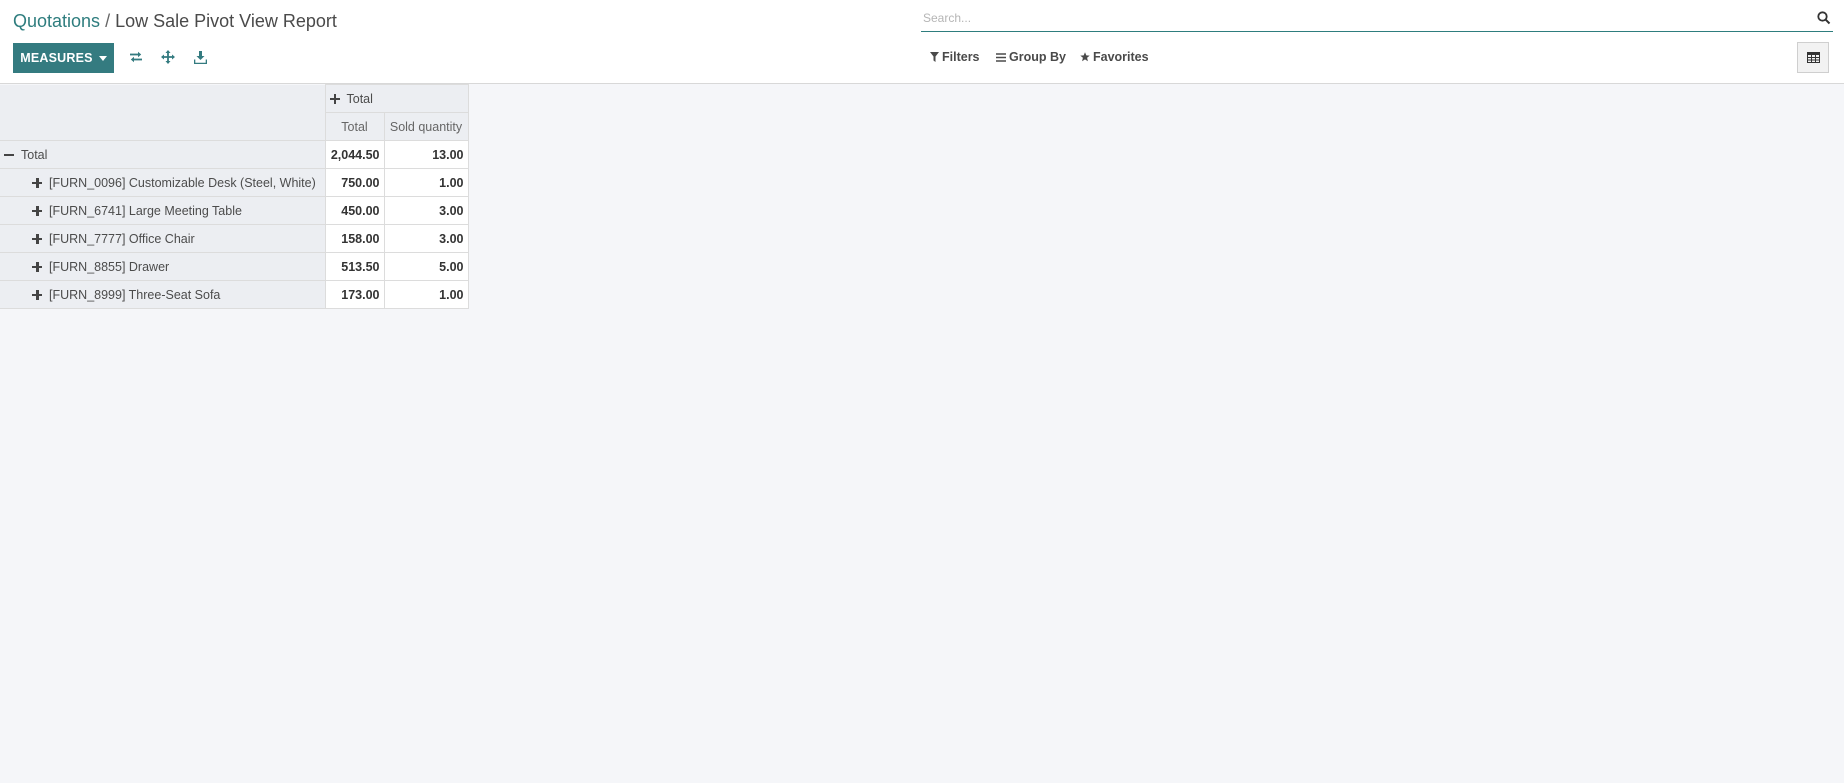  I want to click on cell-total: 2,044.50, so click(354, 154).